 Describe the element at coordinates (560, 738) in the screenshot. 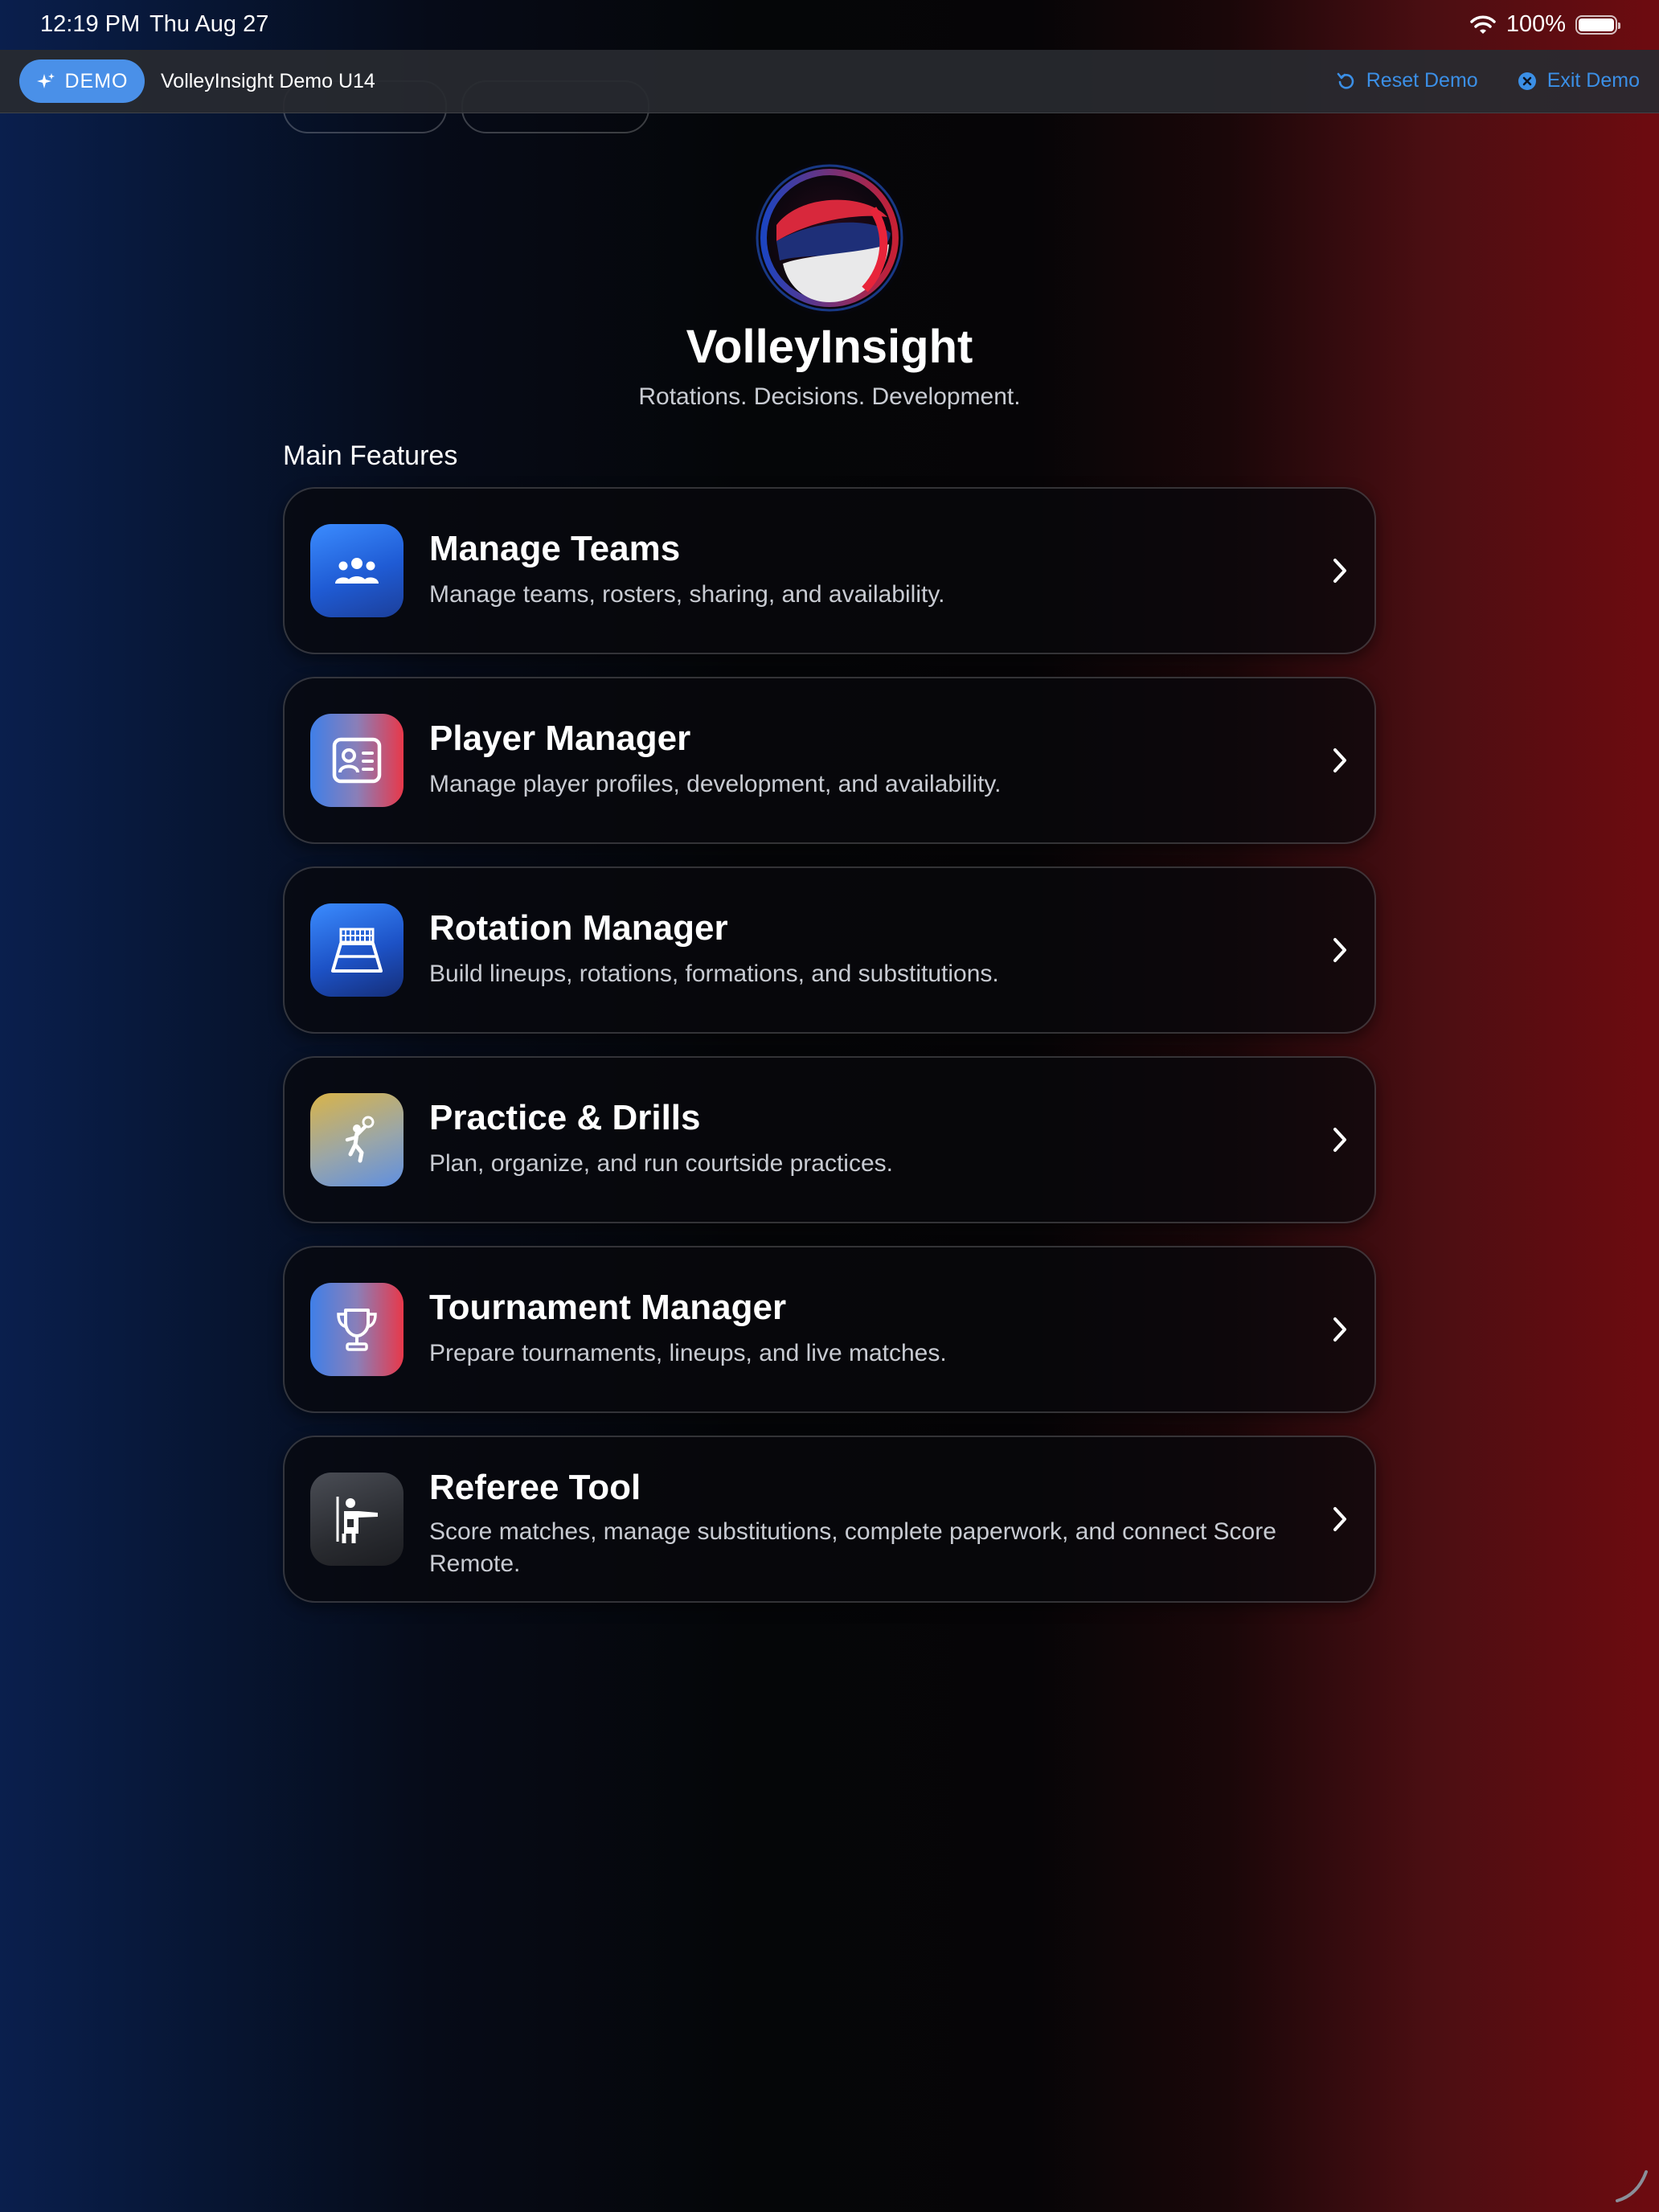

I see `feature-title: Player Manager` at that location.